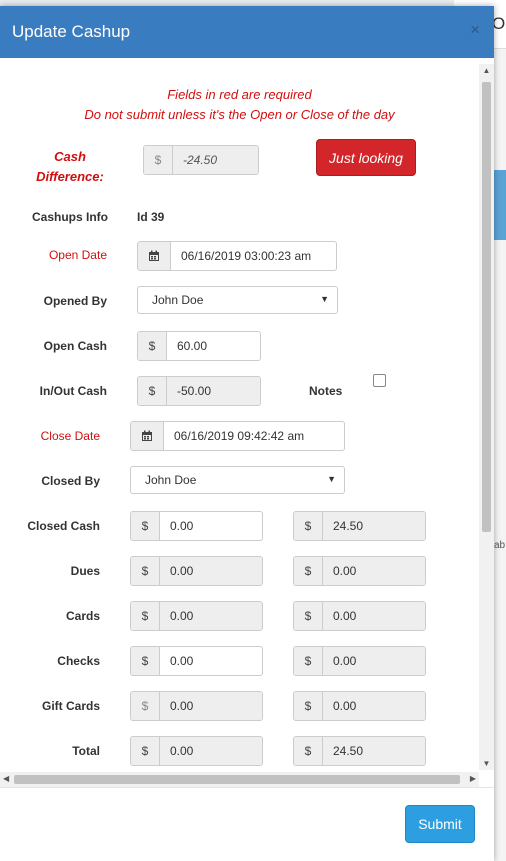 The image size is (506, 861). I want to click on gift-cards-expected-value: 0.00, so click(374, 706).